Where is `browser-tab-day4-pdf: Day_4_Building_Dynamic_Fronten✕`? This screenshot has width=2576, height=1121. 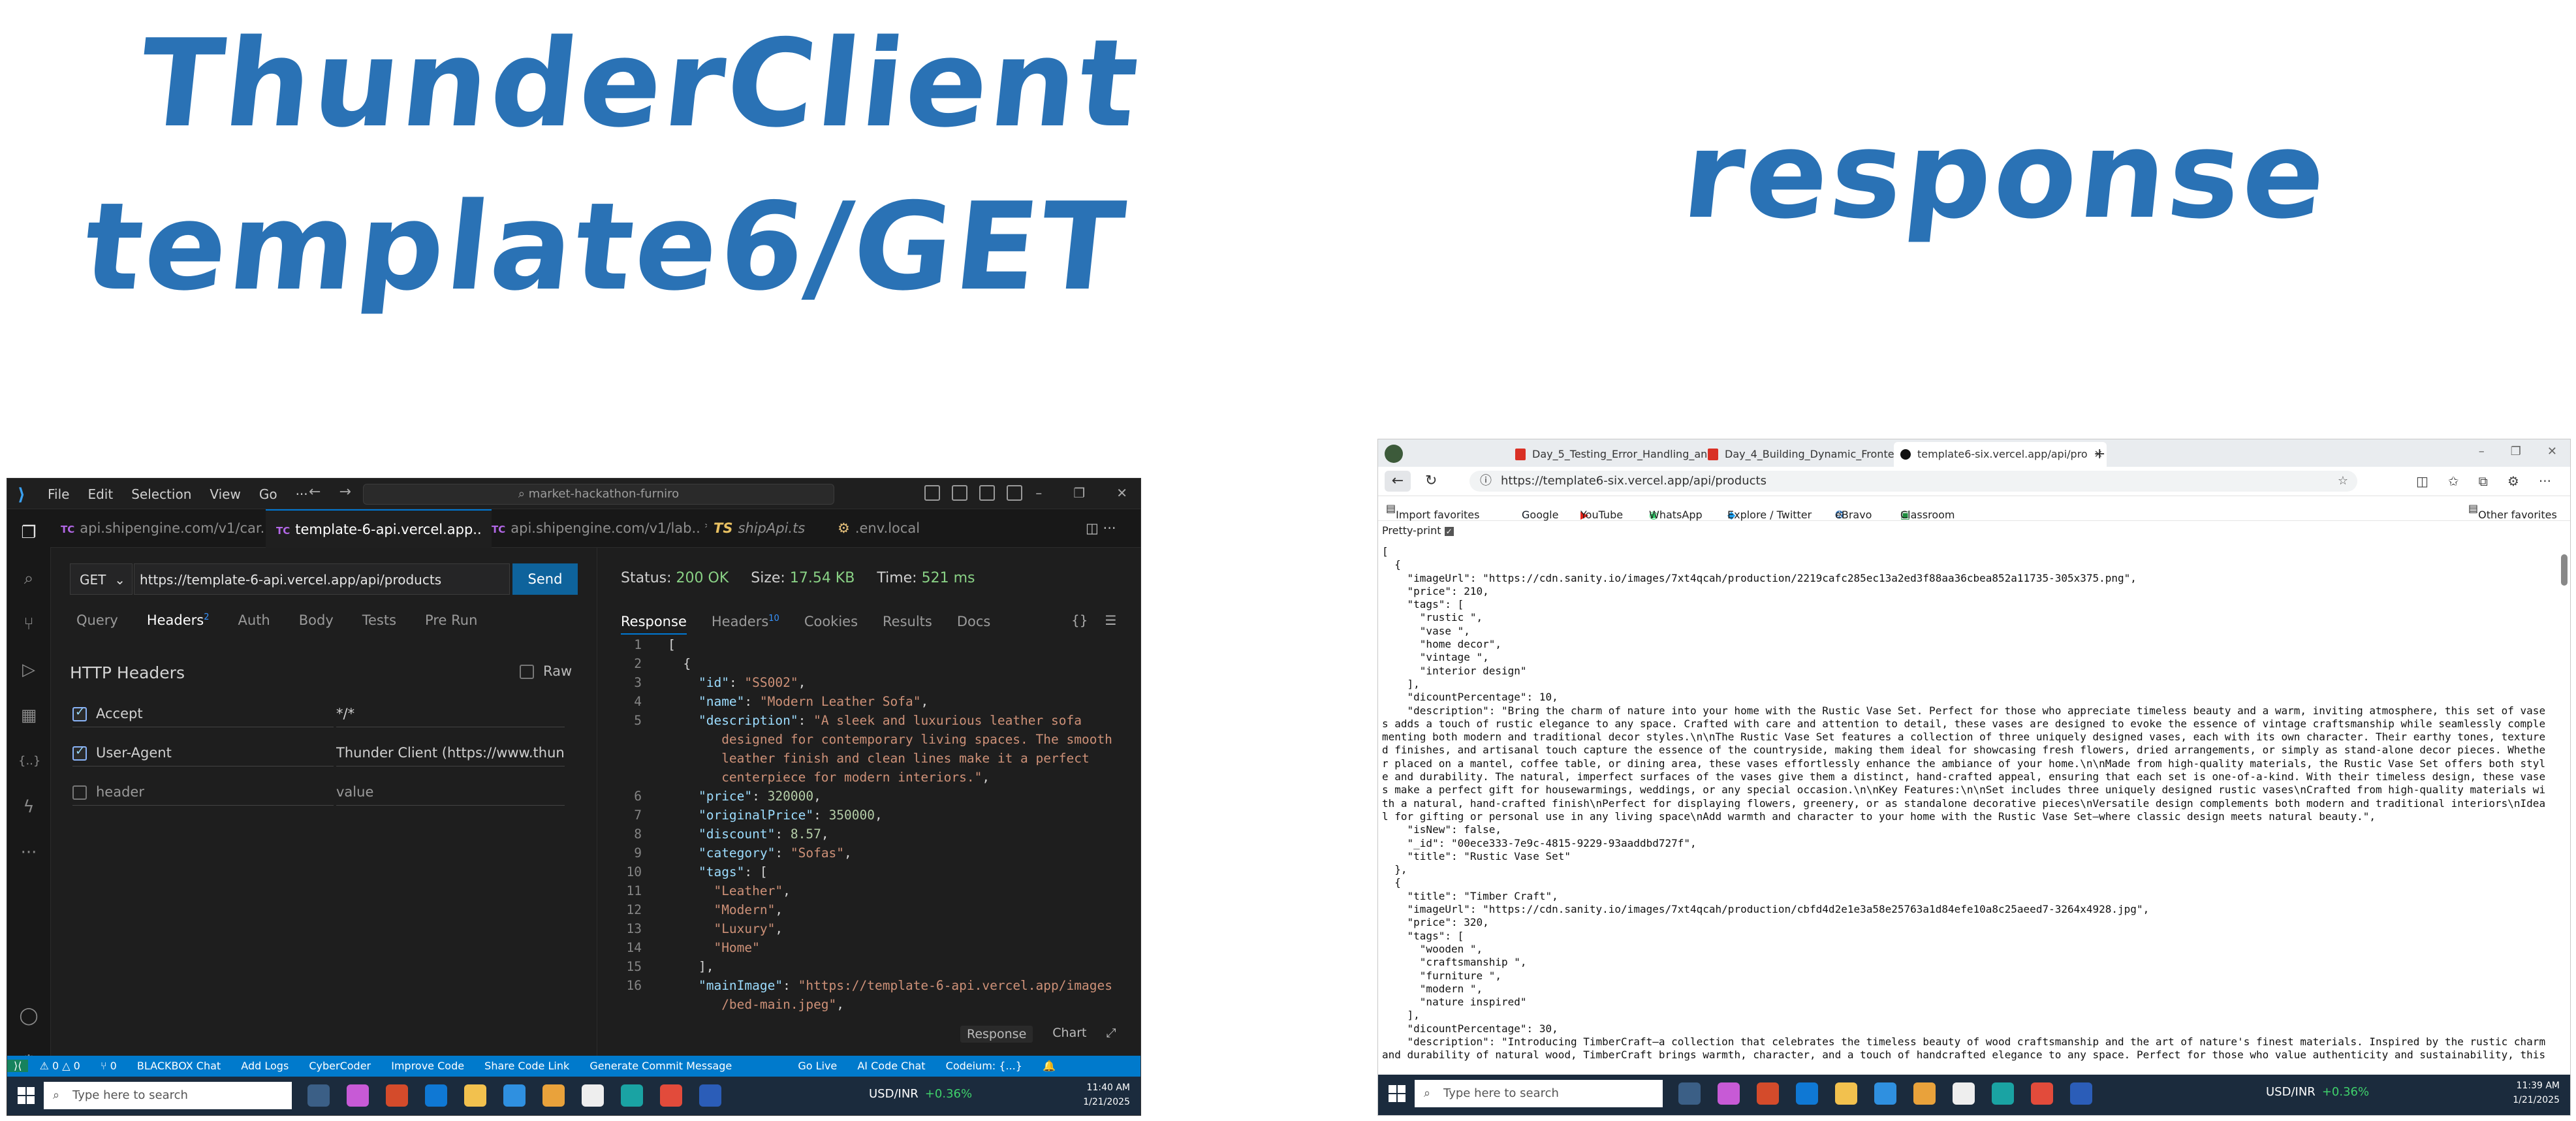
browser-tab-day4-pdf: Day_4_Building_Dynamic_Fronten✕ is located at coordinates (1807, 454).